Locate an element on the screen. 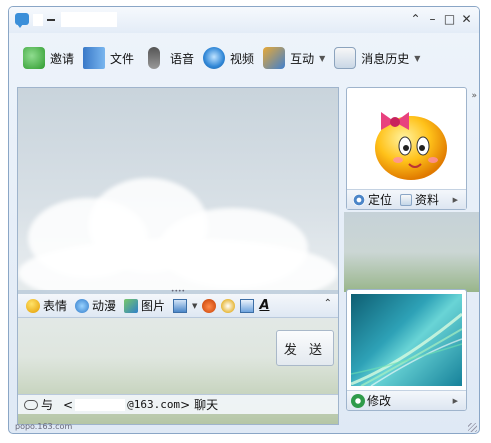 This screenshot has height=443, width=491. locate-icon is located at coordinates (359, 199).